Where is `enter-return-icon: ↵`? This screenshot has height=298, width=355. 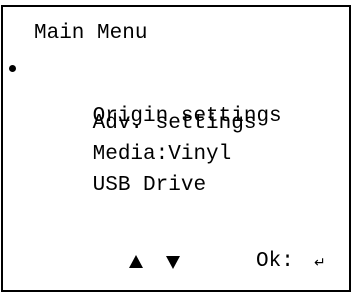 enter-return-icon: ↵ is located at coordinates (320, 263).